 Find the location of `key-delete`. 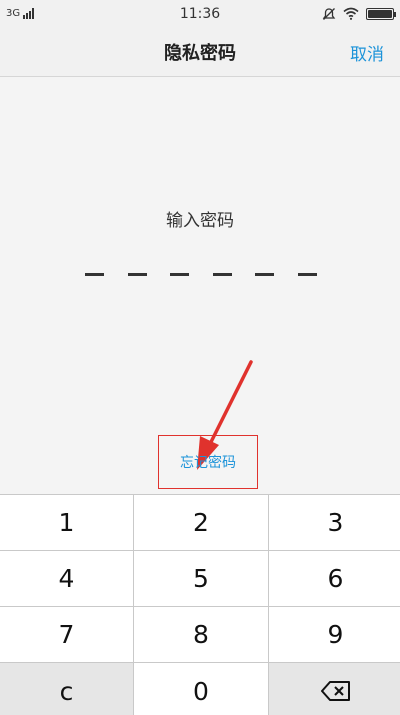

key-delete is located at coordinates (334, 689).